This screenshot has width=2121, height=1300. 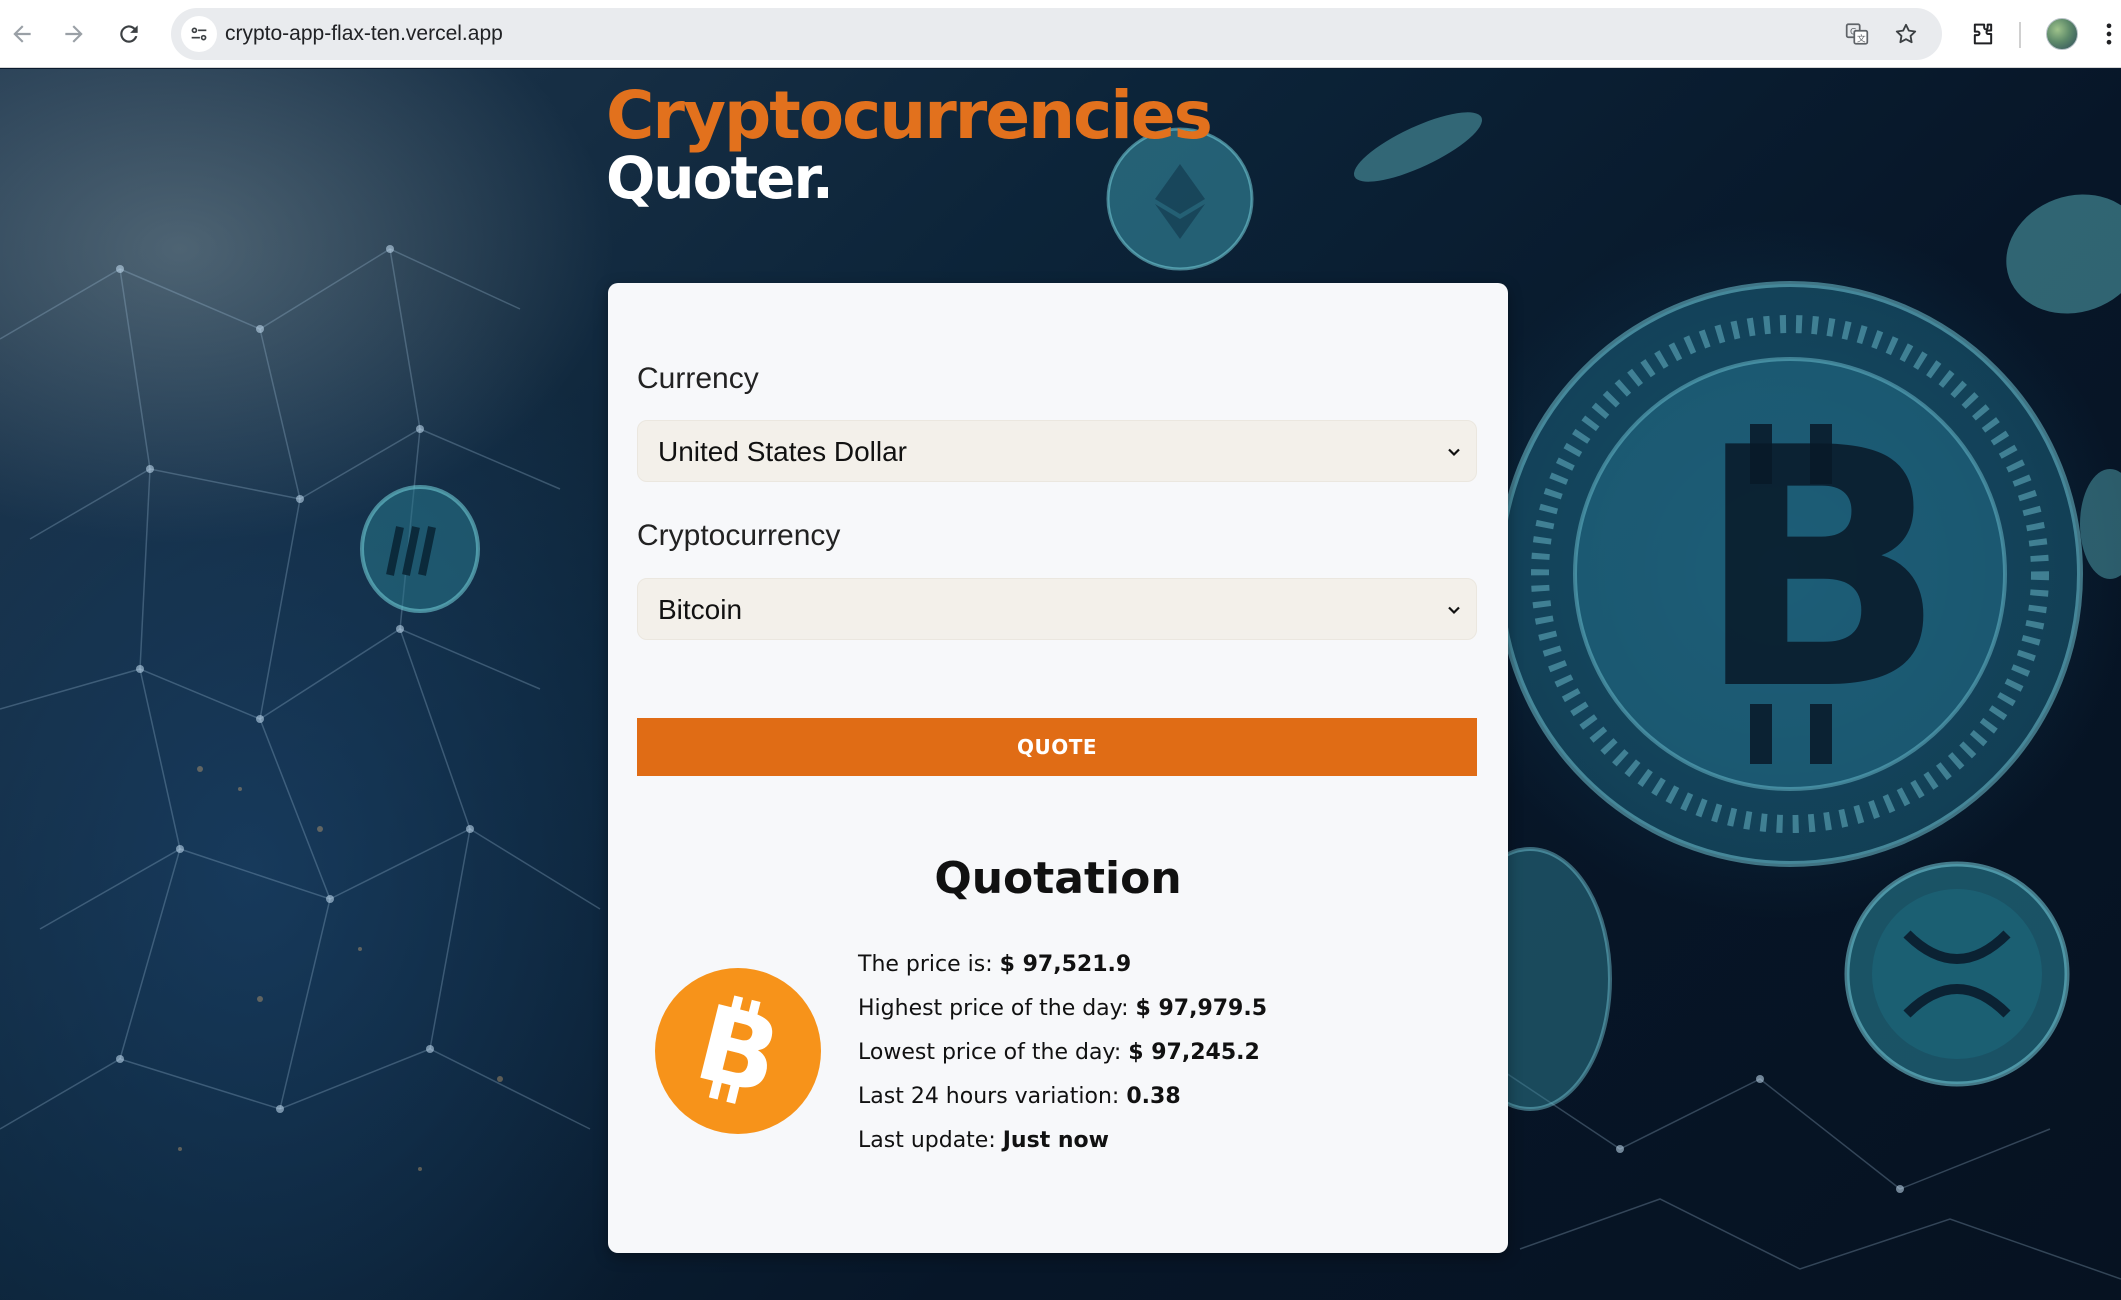 I want to click on reload-button, so click(x=129, y=34).